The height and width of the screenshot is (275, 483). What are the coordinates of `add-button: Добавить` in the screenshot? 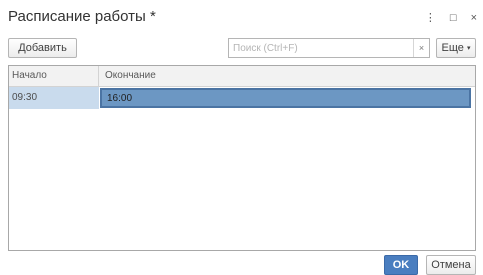 It's located at (42, 48).